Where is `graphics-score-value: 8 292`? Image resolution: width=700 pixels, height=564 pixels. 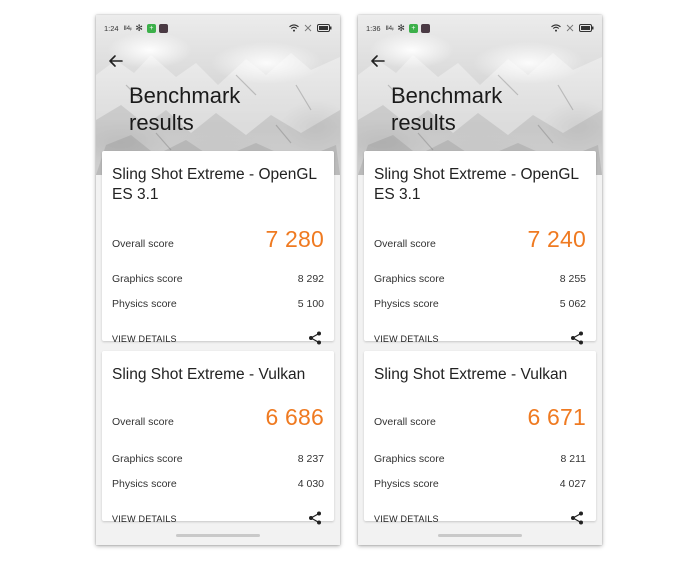 graphics-score-value: 8 292 is located at coordinates (310, 279).